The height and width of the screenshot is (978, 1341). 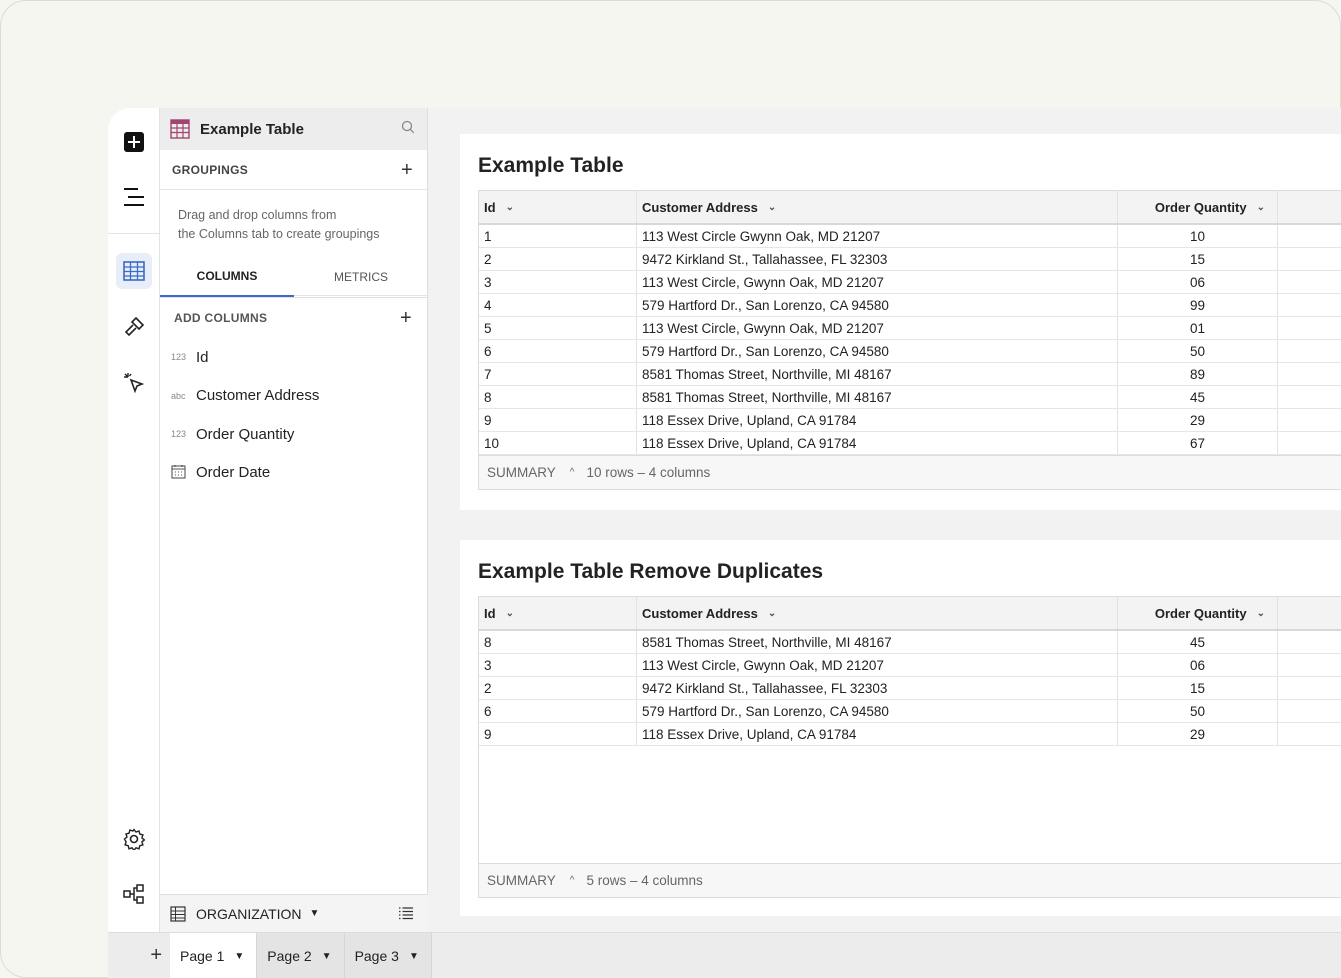 I want to click on column-item-order-quantity: 123 Order Quantity, so click(x=294, y=434).